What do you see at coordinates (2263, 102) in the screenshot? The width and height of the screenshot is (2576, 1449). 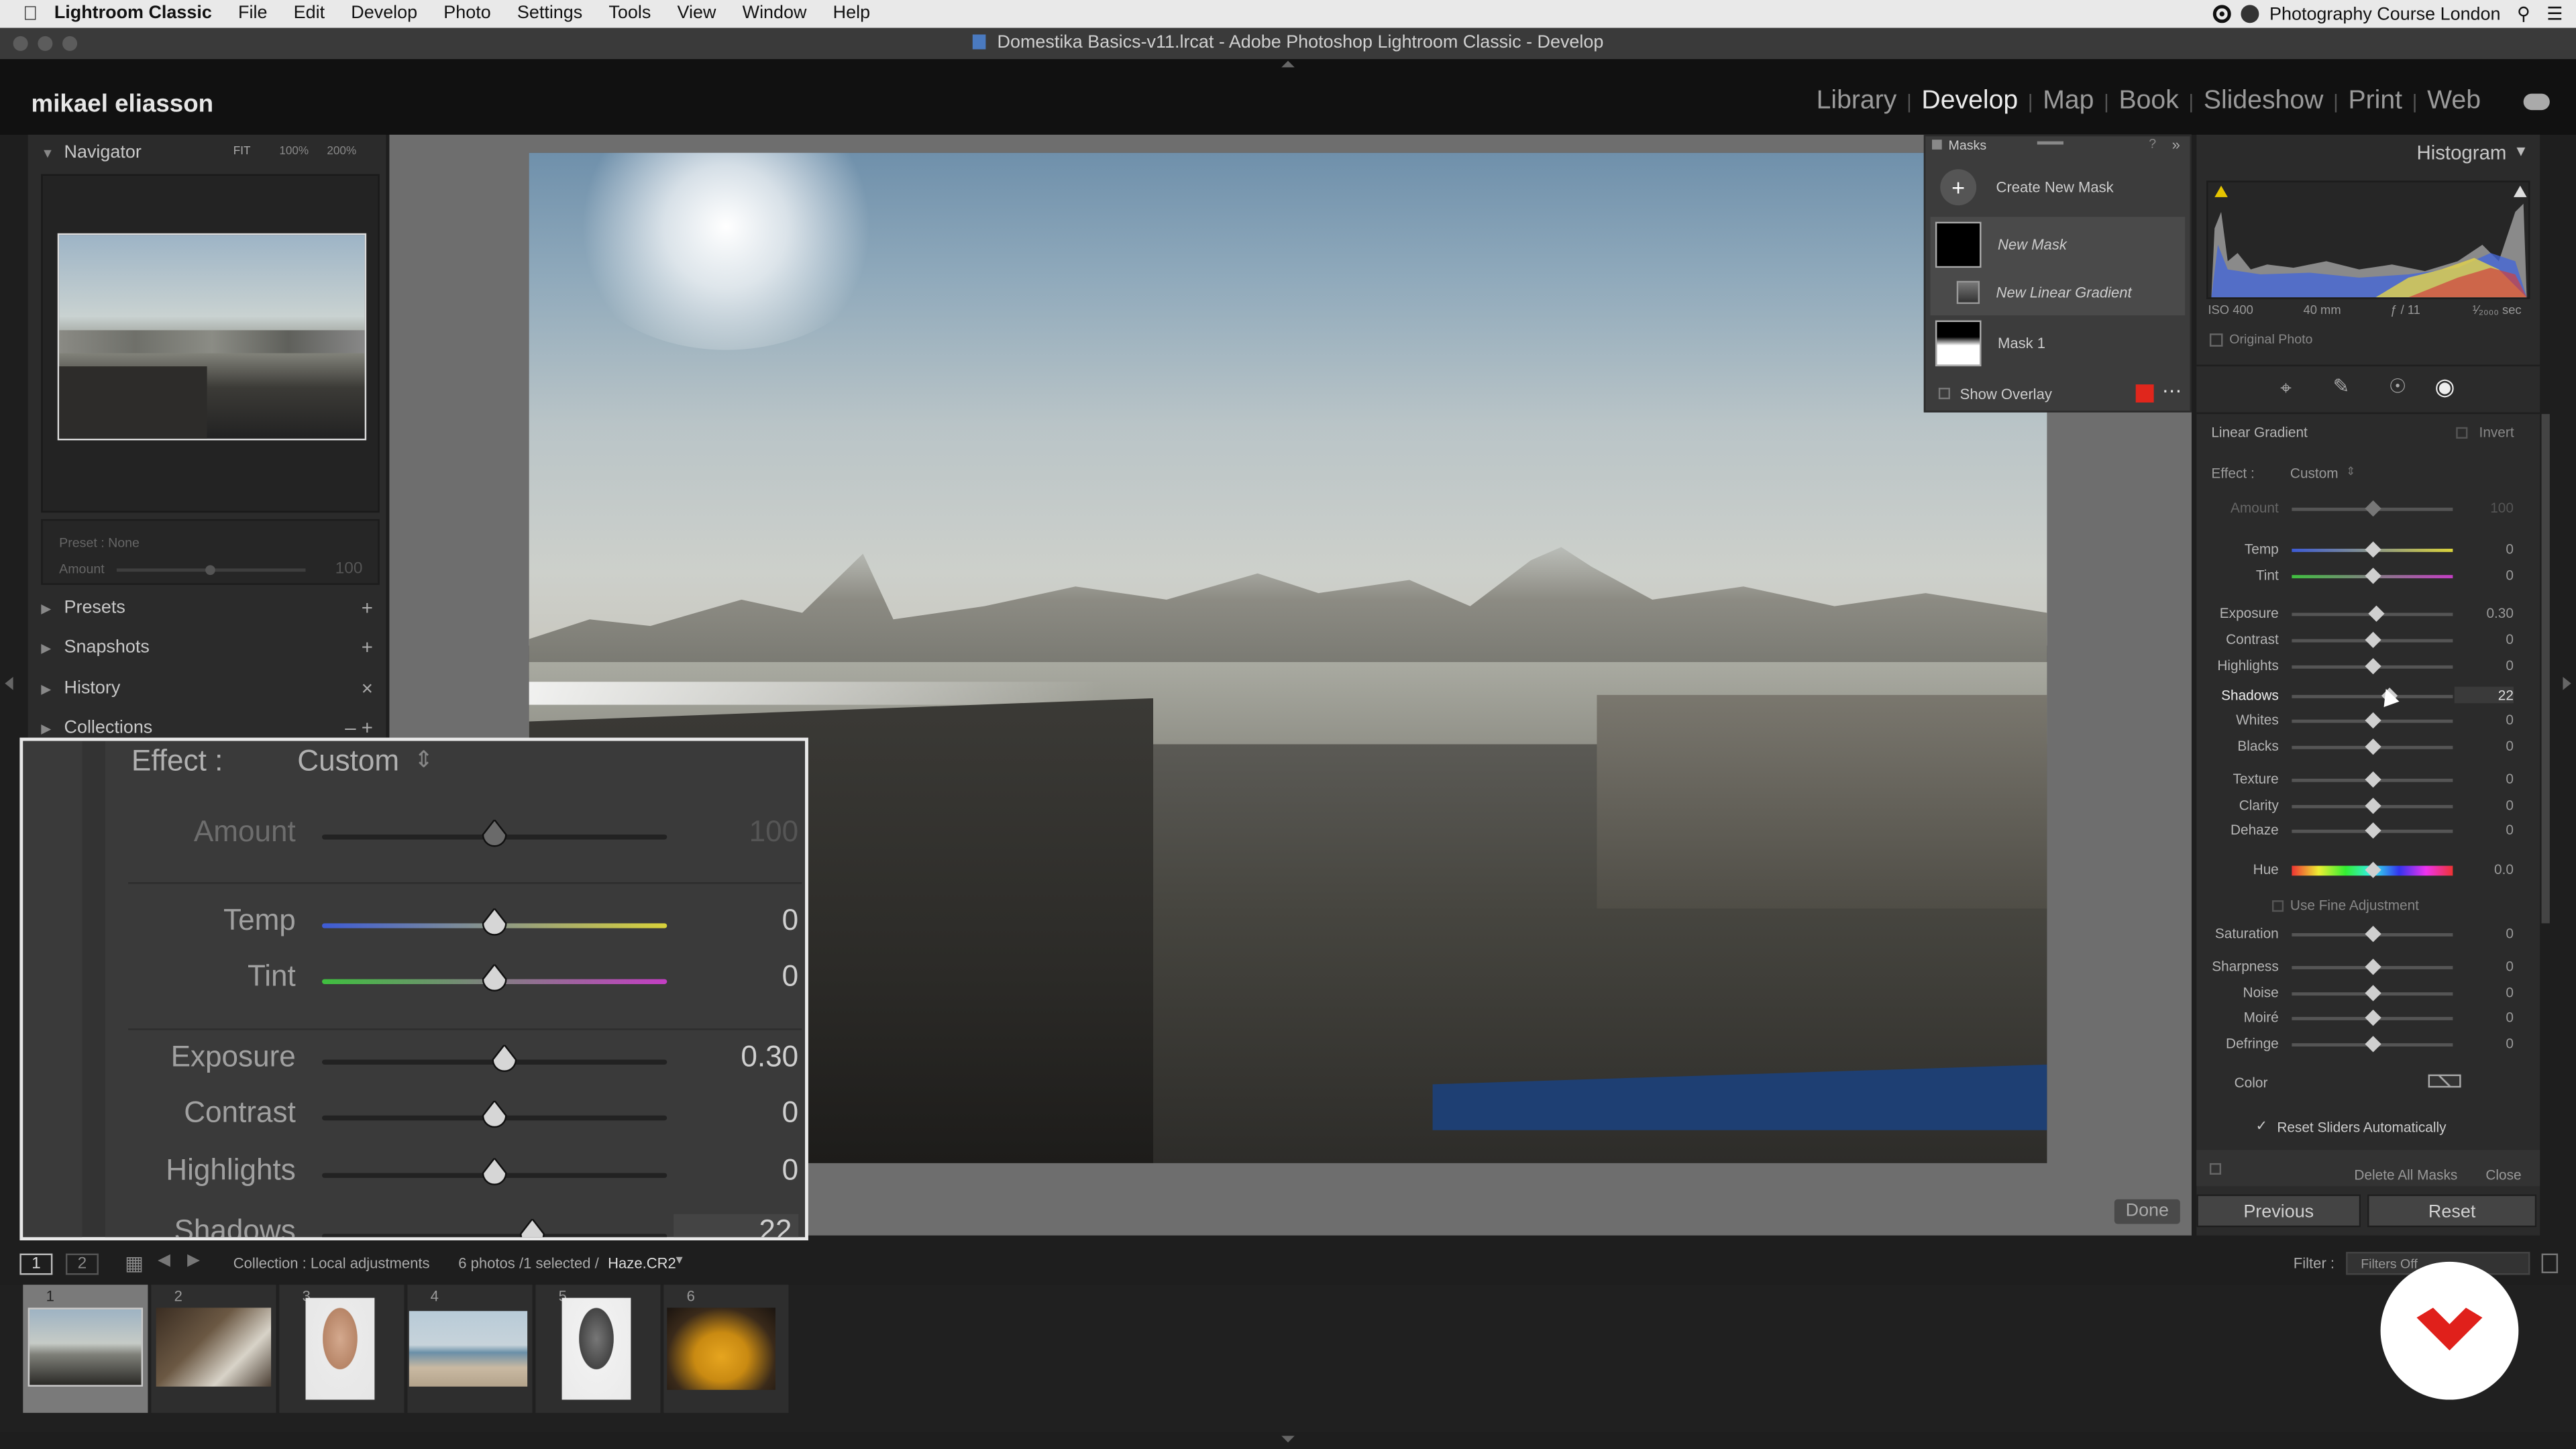 I see `module-slideshow: Slideshow` at bounding box center [2263, 102].